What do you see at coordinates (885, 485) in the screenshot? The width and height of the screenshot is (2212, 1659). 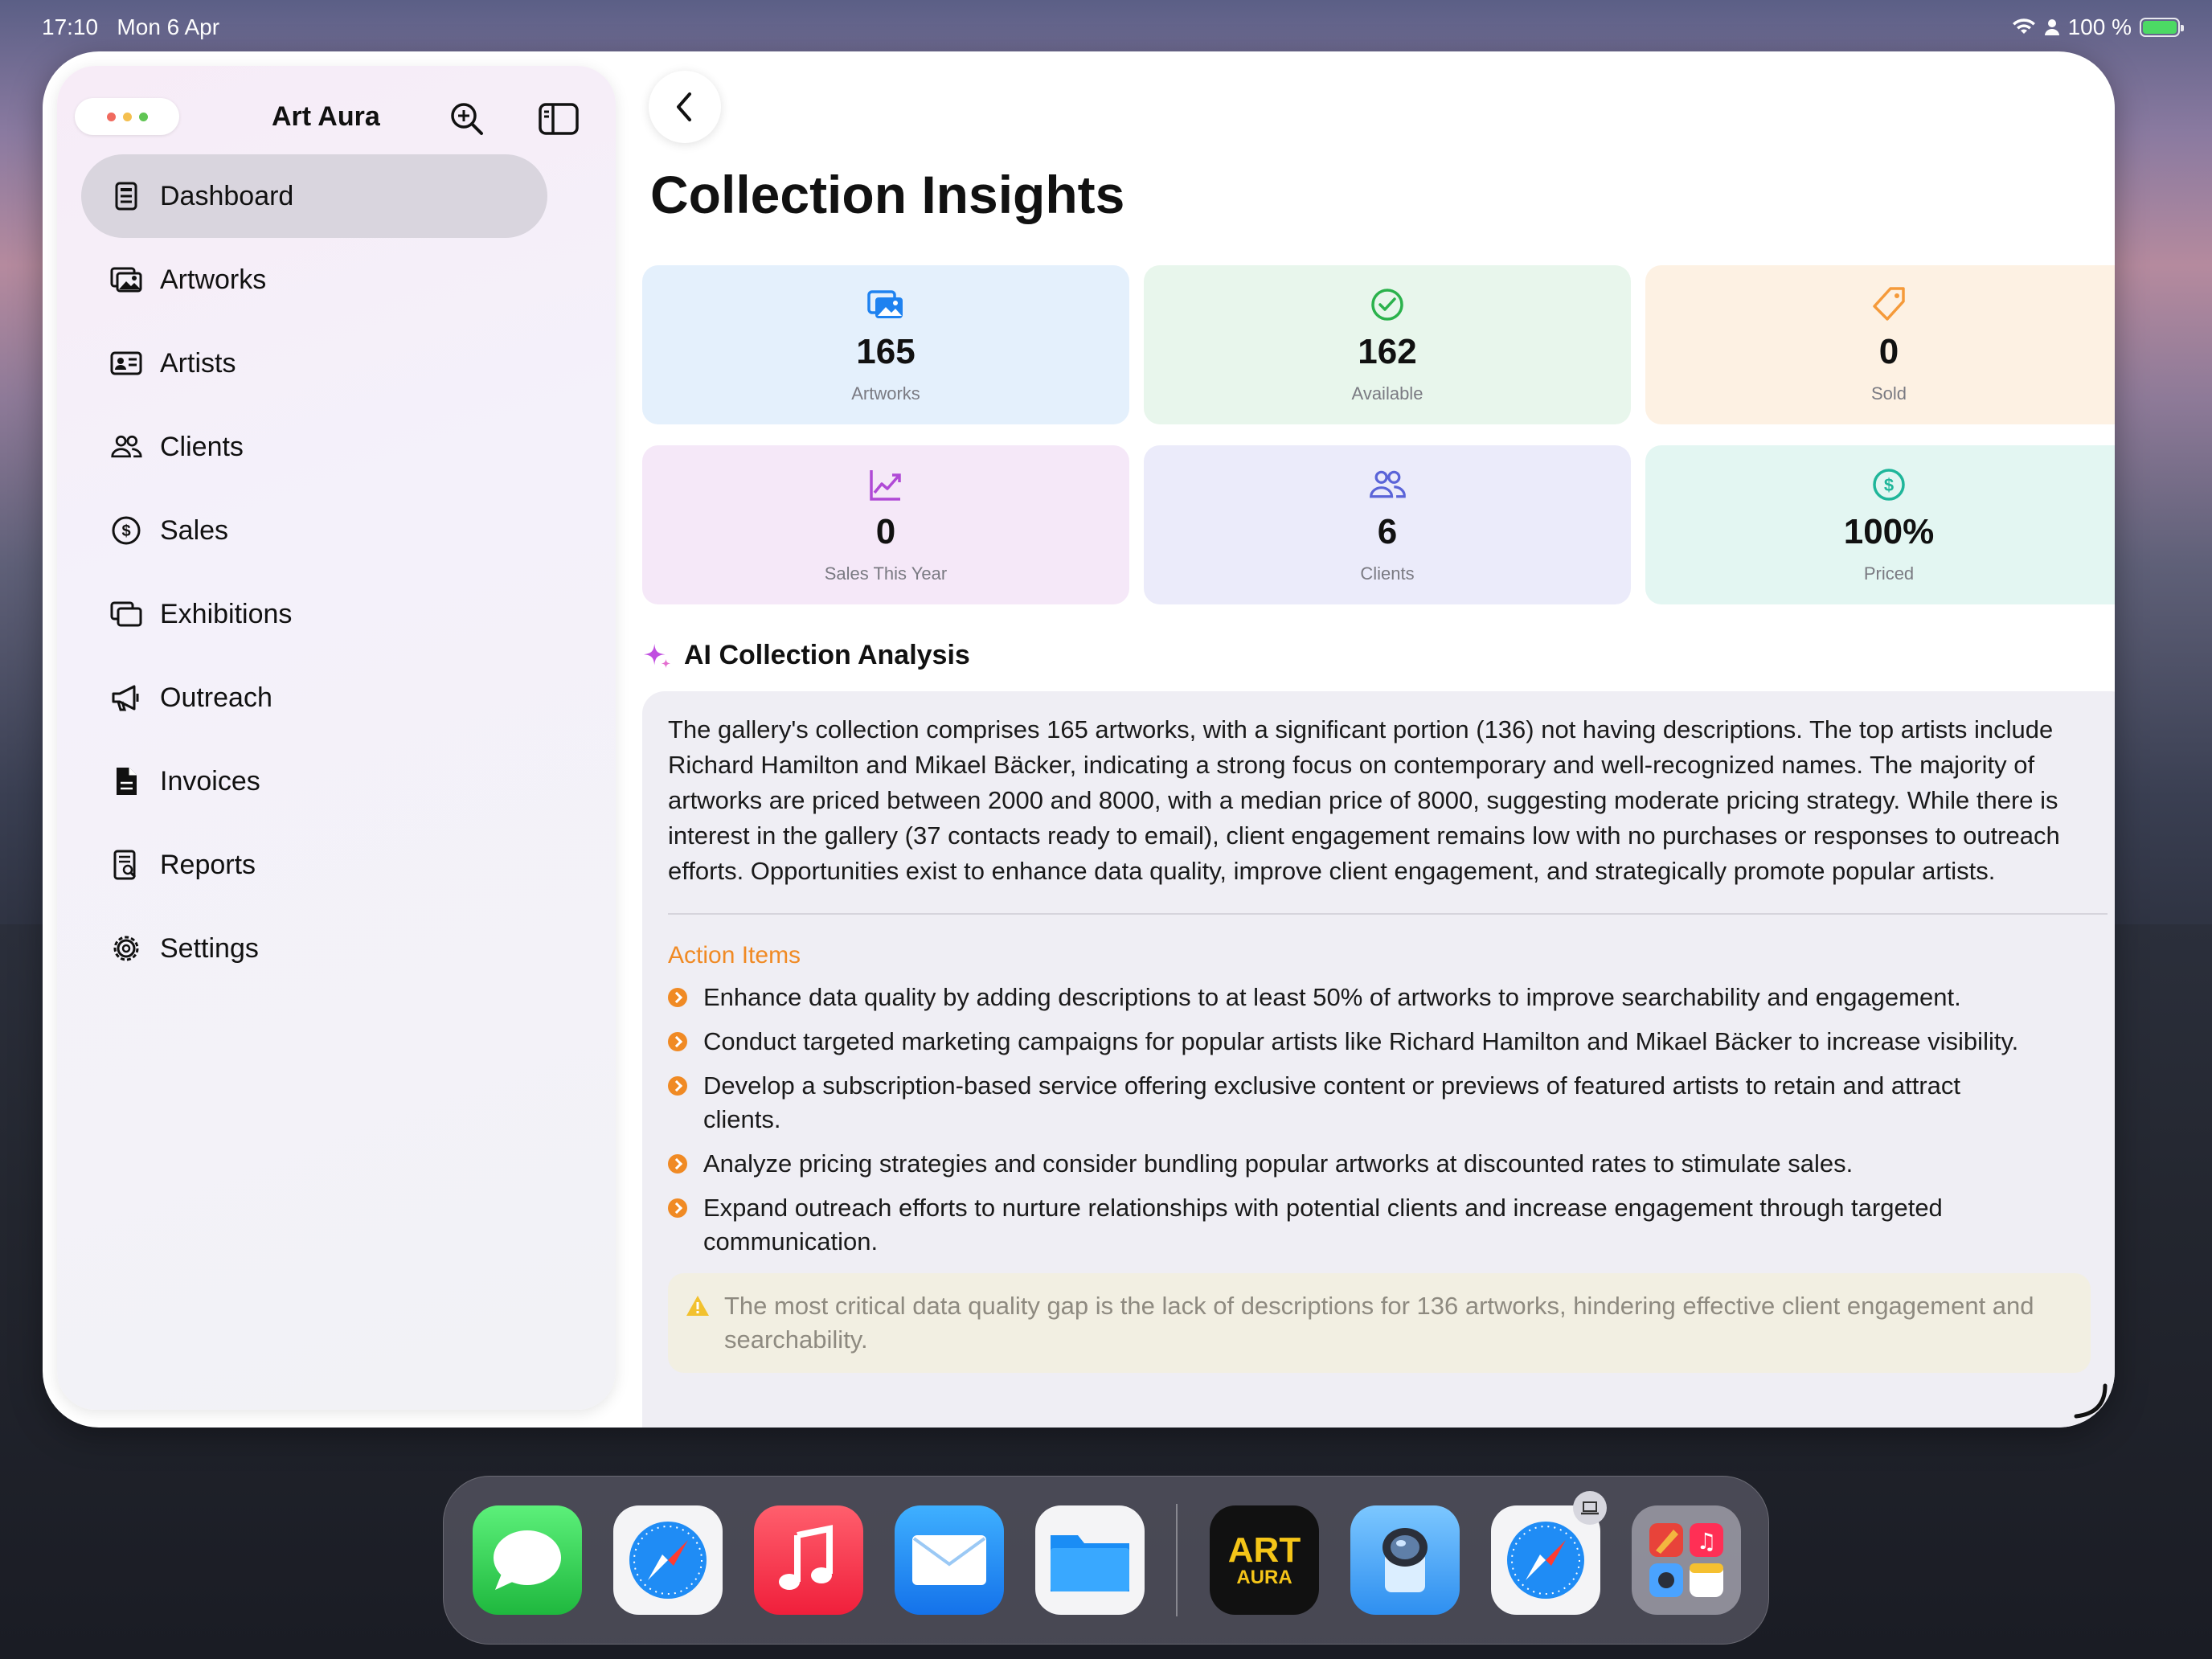 I see `chart-up-icon` at bounding box center [885, 485].